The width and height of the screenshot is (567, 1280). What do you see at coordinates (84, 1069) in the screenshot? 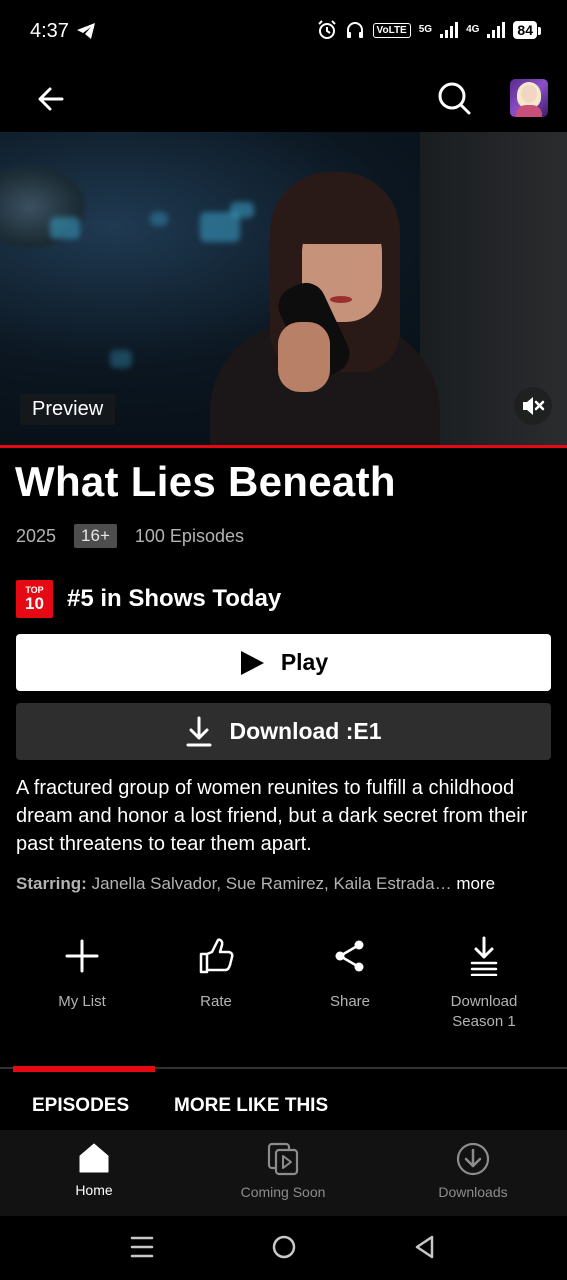
I see `active-tab-indicator` at bounding box center [84, 1069].